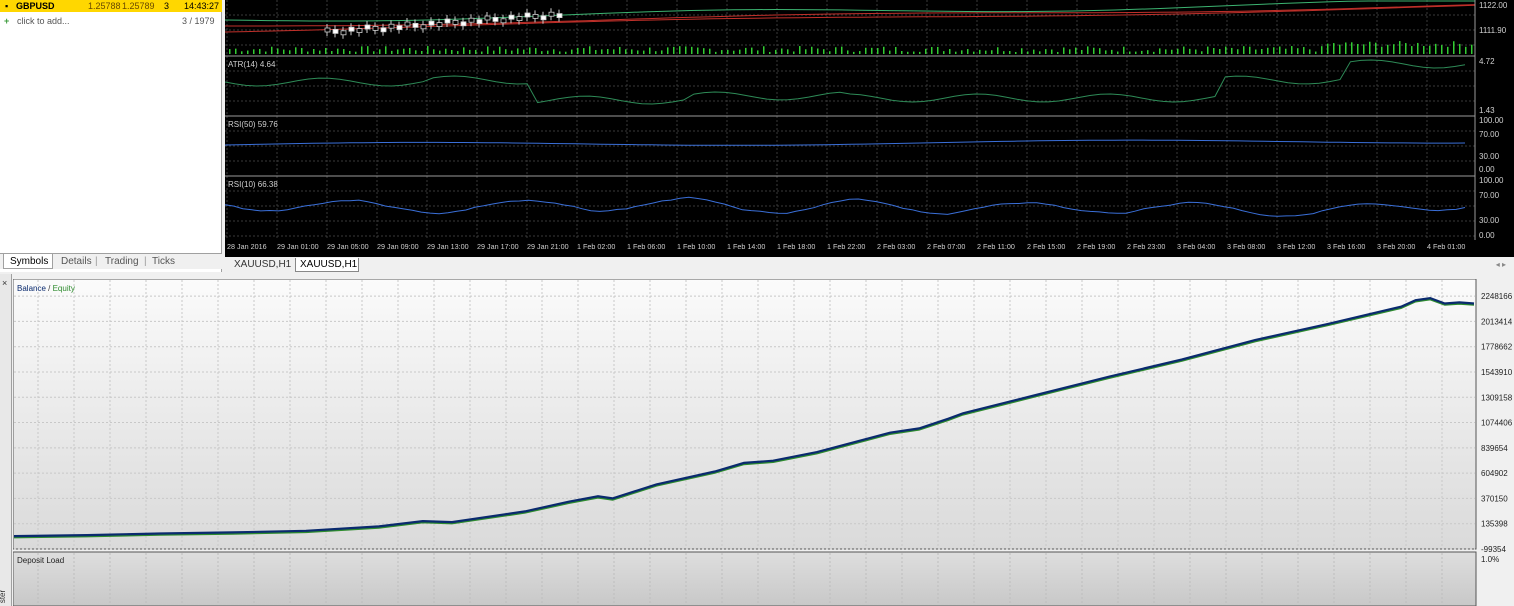 The height and width of the screenshot is (606, 1514). I want to click on rsi10-axis-label: 100.00, so click(1491, 180).